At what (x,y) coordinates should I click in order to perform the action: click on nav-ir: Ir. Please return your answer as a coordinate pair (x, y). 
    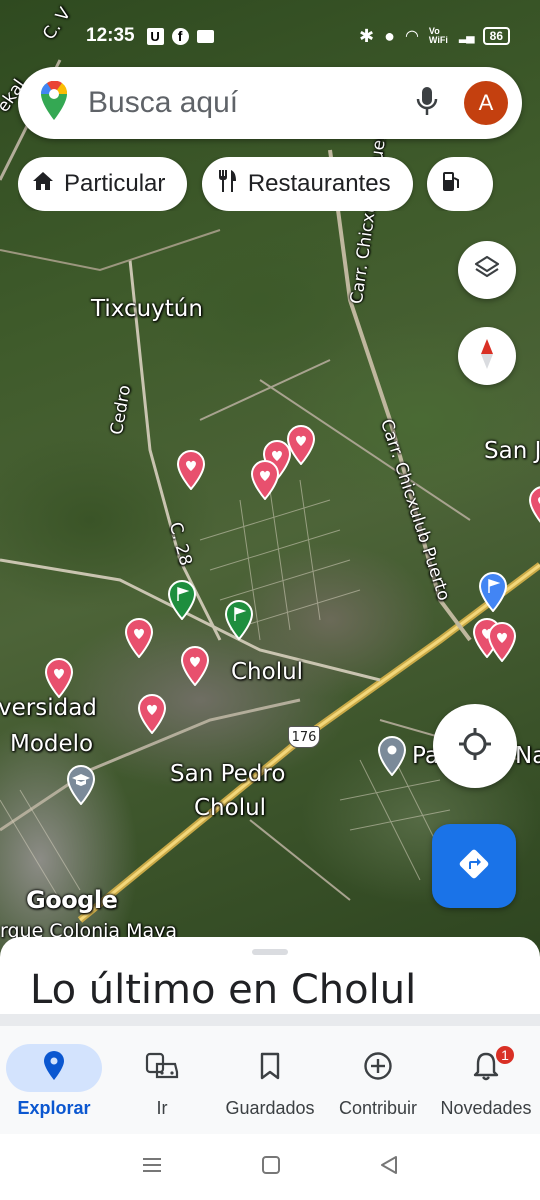
    Looking at the image, I should click on (162, 1080).